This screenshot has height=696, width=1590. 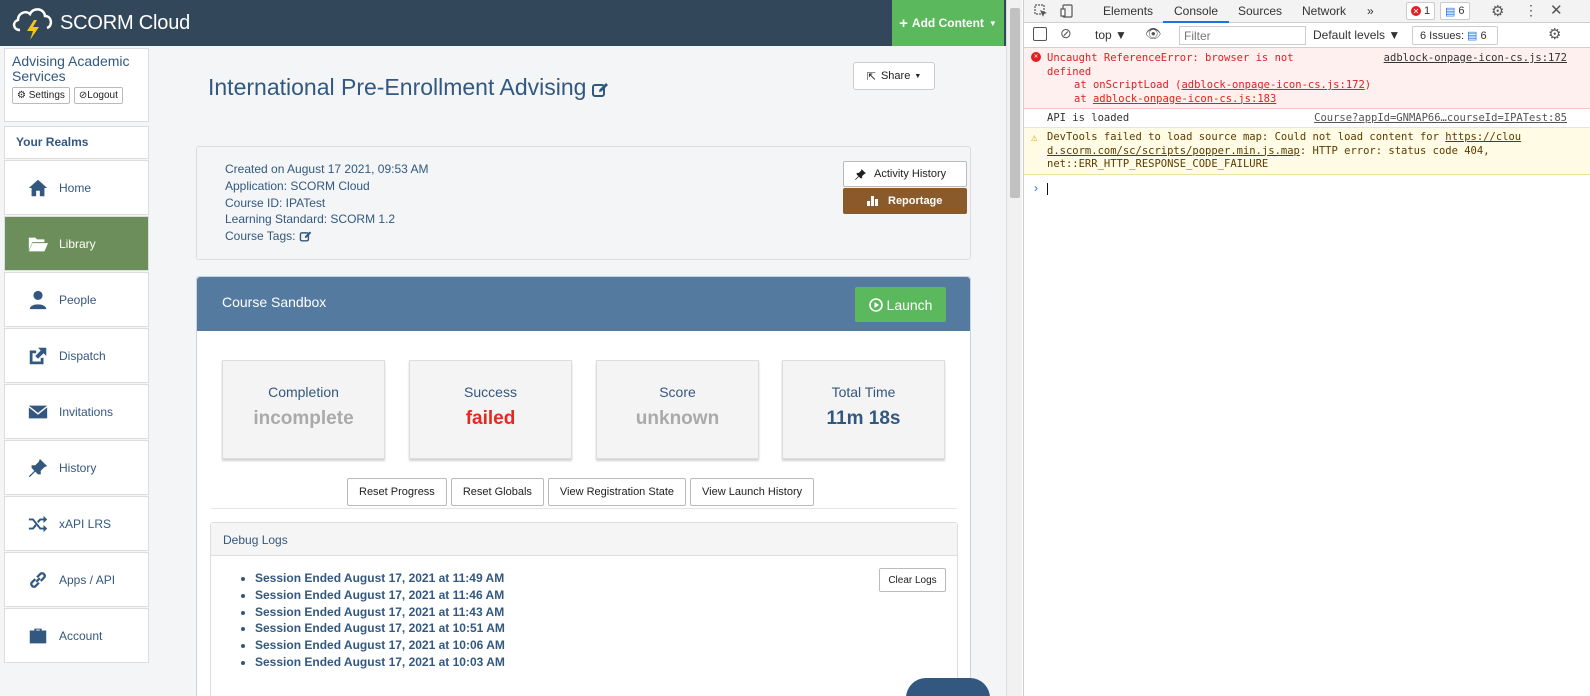 What do you see at coordinates (1440, 119) in the screenshot?
I see `log-source-link: Course?appId=GNMAP66…courseId=IPATest:85` at bounding box center [1440, 119].